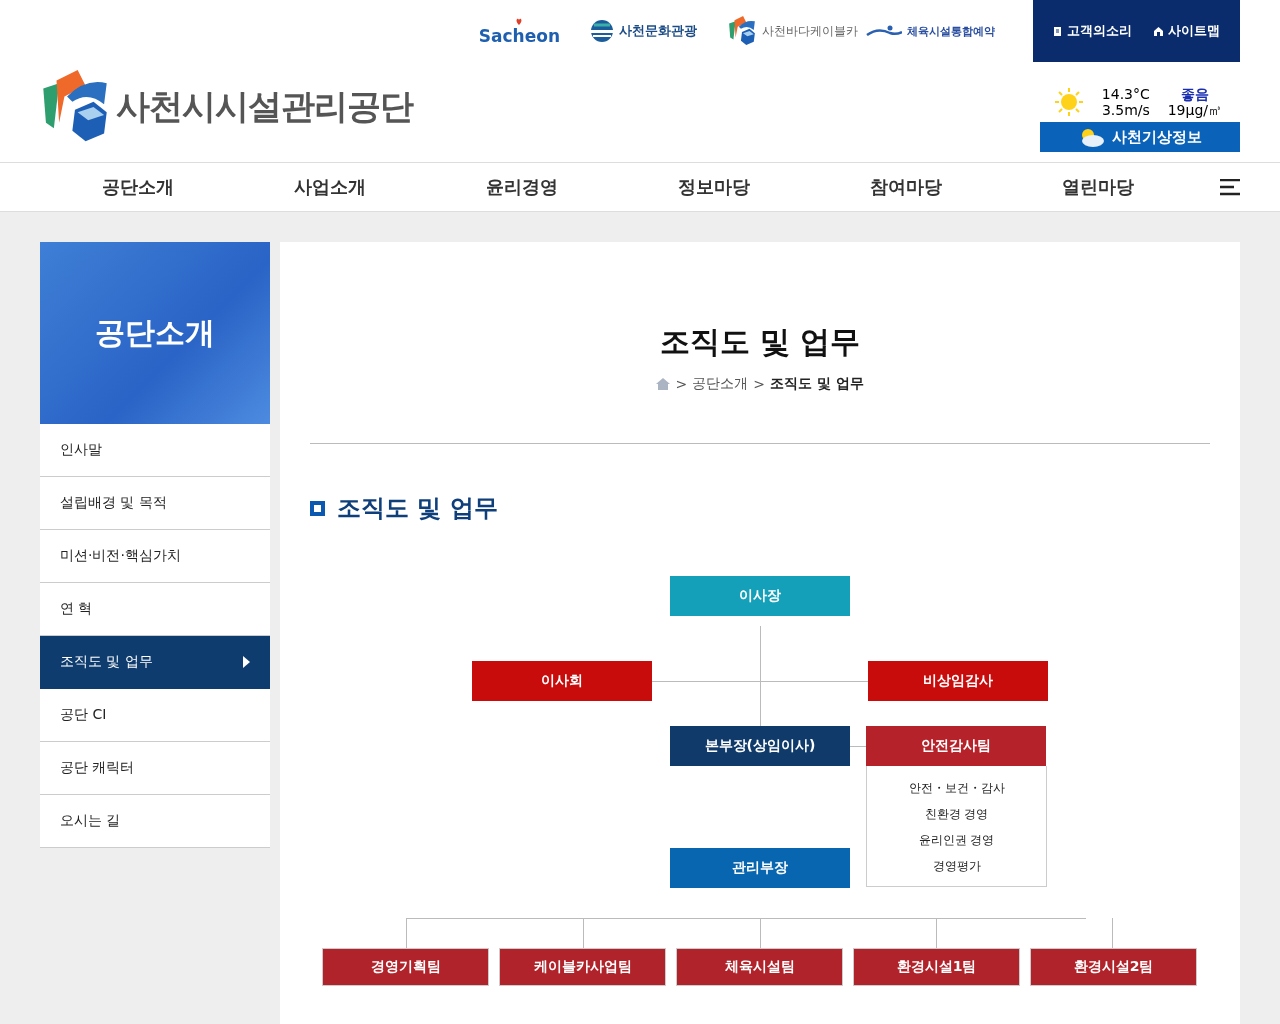  Describe the element at coordinates (760, 868) in the screenshot. I see `org-node: 관리부장` at that location.